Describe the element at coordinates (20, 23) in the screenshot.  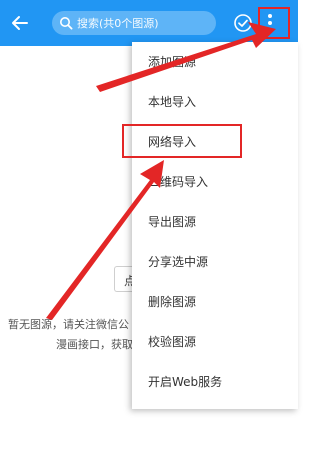
I see `back-arrow-icon` at that location.